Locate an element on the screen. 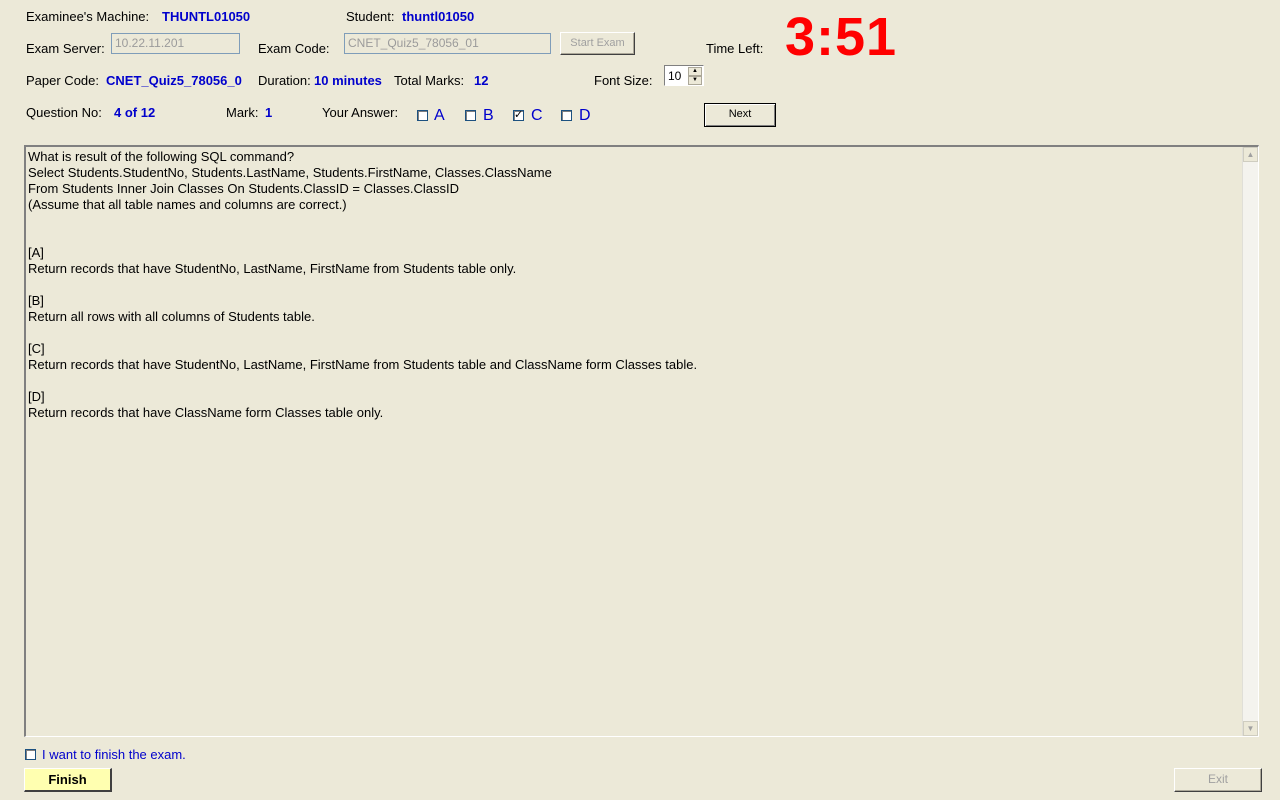  exam-code-field: CNET_Quiz5_78056_01 is located at coordinates (447, 43).